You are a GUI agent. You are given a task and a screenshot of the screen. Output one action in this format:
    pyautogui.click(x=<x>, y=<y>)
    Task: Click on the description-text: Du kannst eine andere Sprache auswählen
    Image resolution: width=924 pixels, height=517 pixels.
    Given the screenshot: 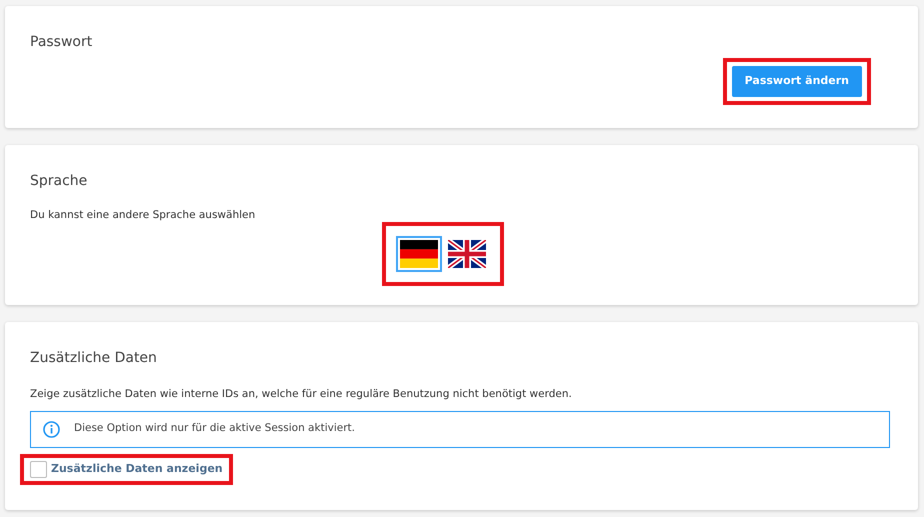 What is the action you would take?
    pyautogui.click(x=143, y=215)
    